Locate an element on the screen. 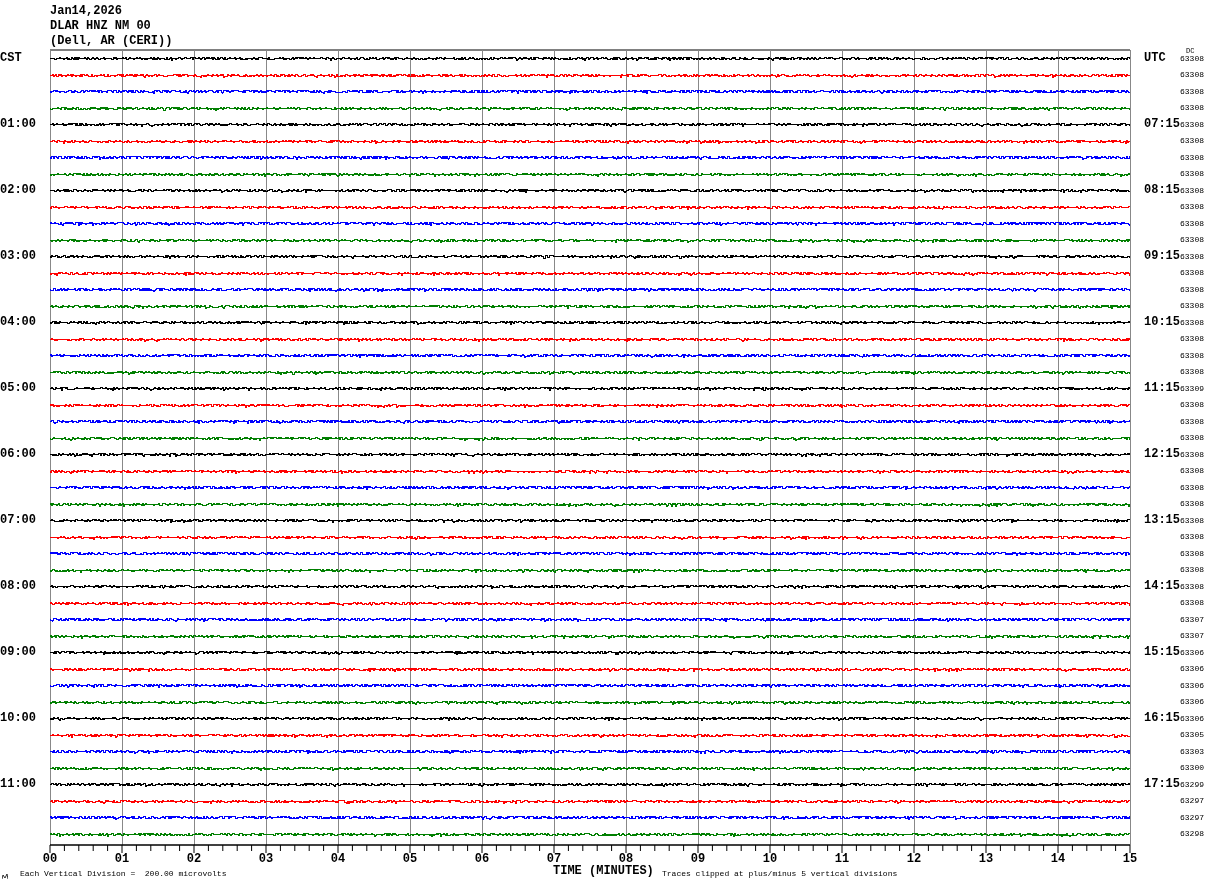 This screenshot has height=886, width=1210. time-label: 09:00 is located at coordinates (18, 652).